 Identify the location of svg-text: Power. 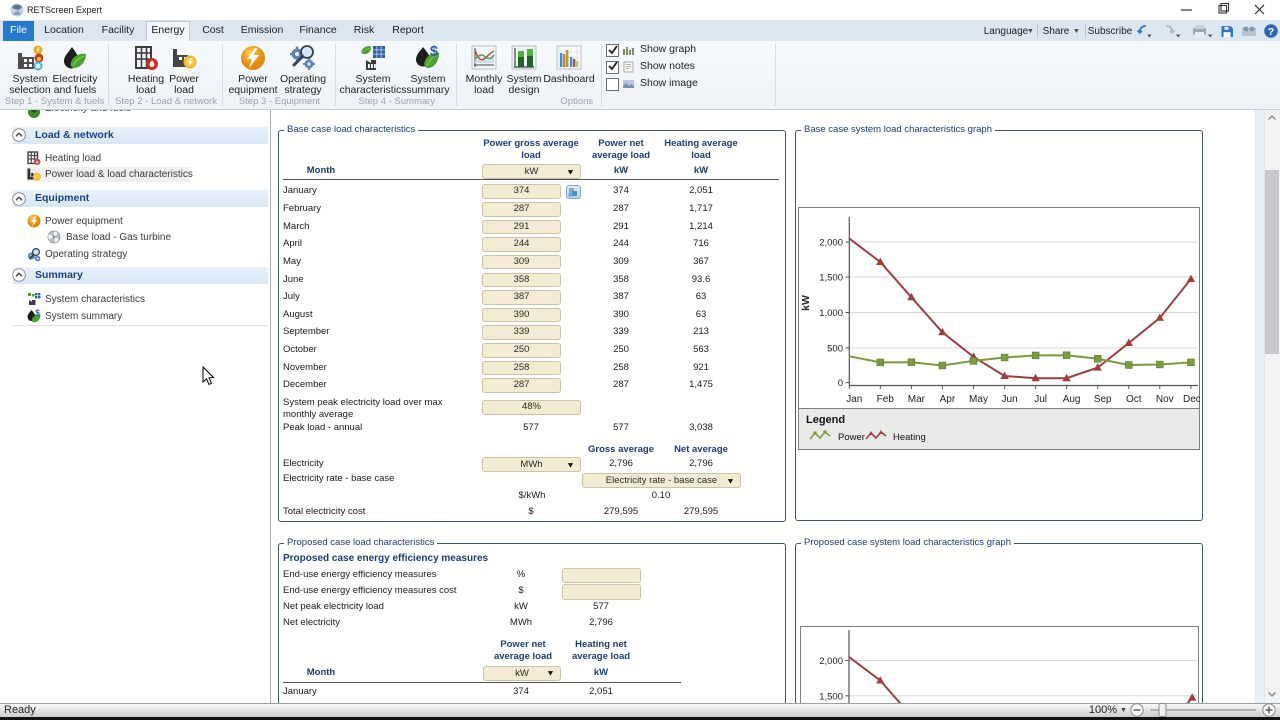
(851, 437).